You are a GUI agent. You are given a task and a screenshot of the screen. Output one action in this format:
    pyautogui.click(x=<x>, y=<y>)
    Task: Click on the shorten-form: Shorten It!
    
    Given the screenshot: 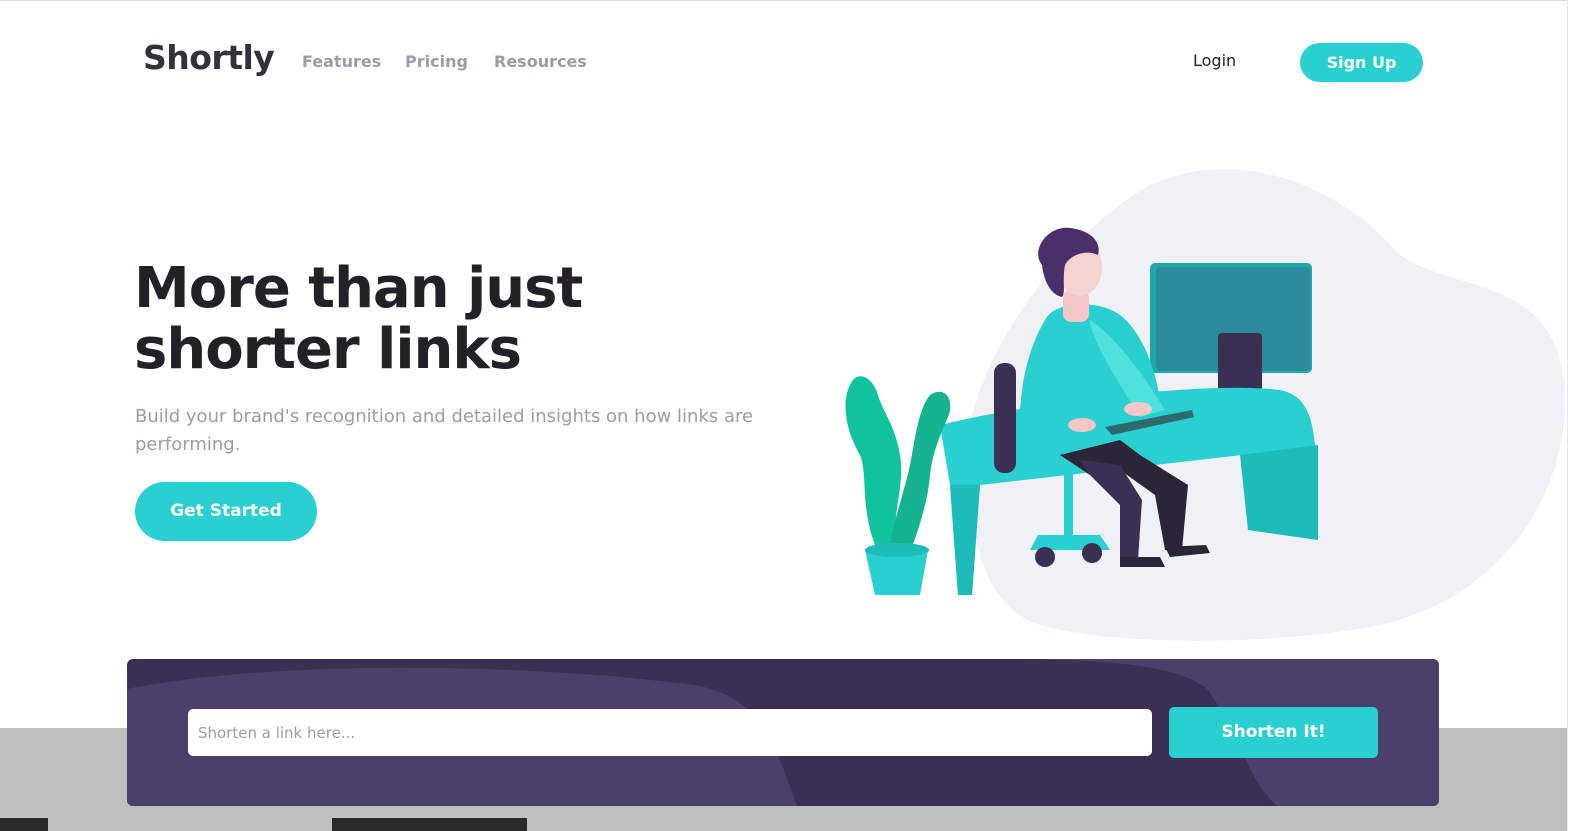 What is the action you would take?
    pyautogui.click(x=783, y=732)
    